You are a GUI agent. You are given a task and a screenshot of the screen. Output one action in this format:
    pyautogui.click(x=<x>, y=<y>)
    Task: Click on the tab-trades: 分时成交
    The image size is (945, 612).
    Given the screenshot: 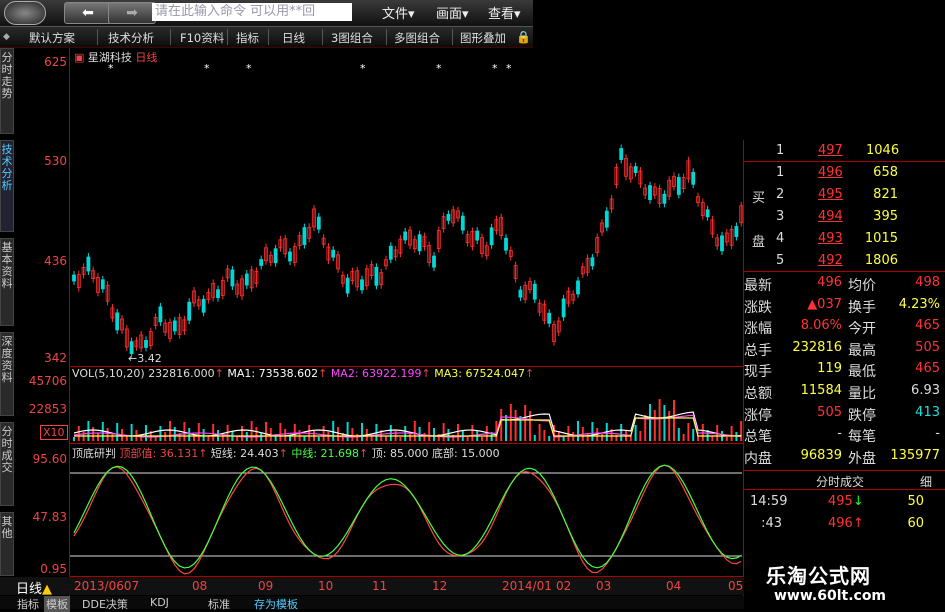 What is the action you would take?
    pyautogui.click(x=7, y=464)
    